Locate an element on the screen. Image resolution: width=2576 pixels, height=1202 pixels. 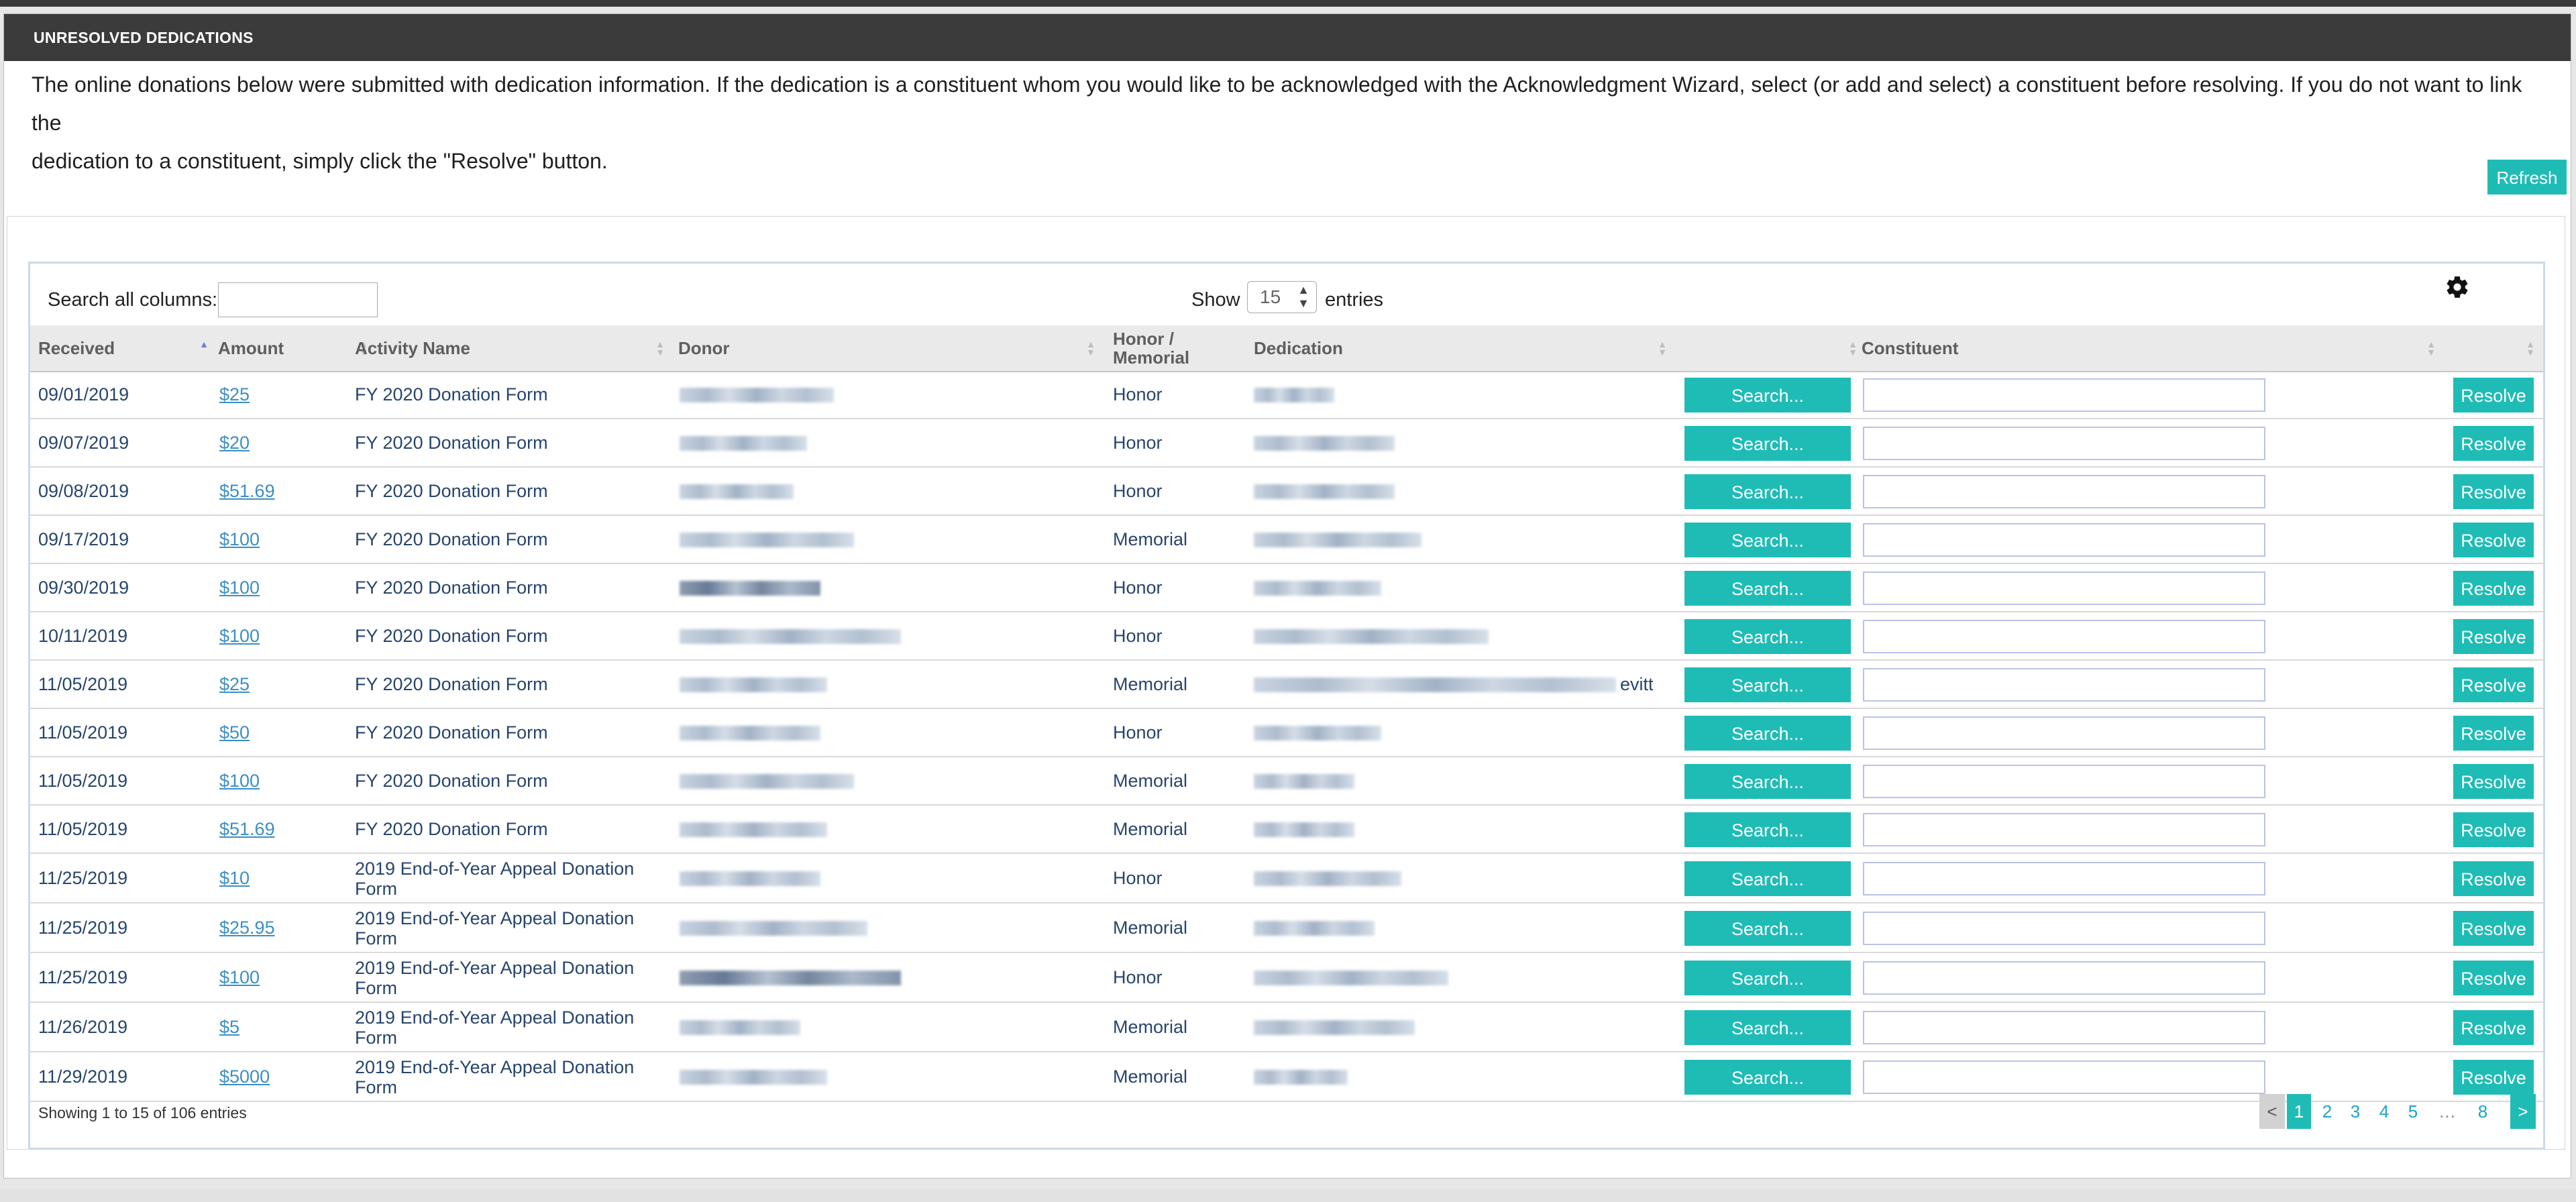
amount-link: $25.95 is located at coordinates (247, 928).